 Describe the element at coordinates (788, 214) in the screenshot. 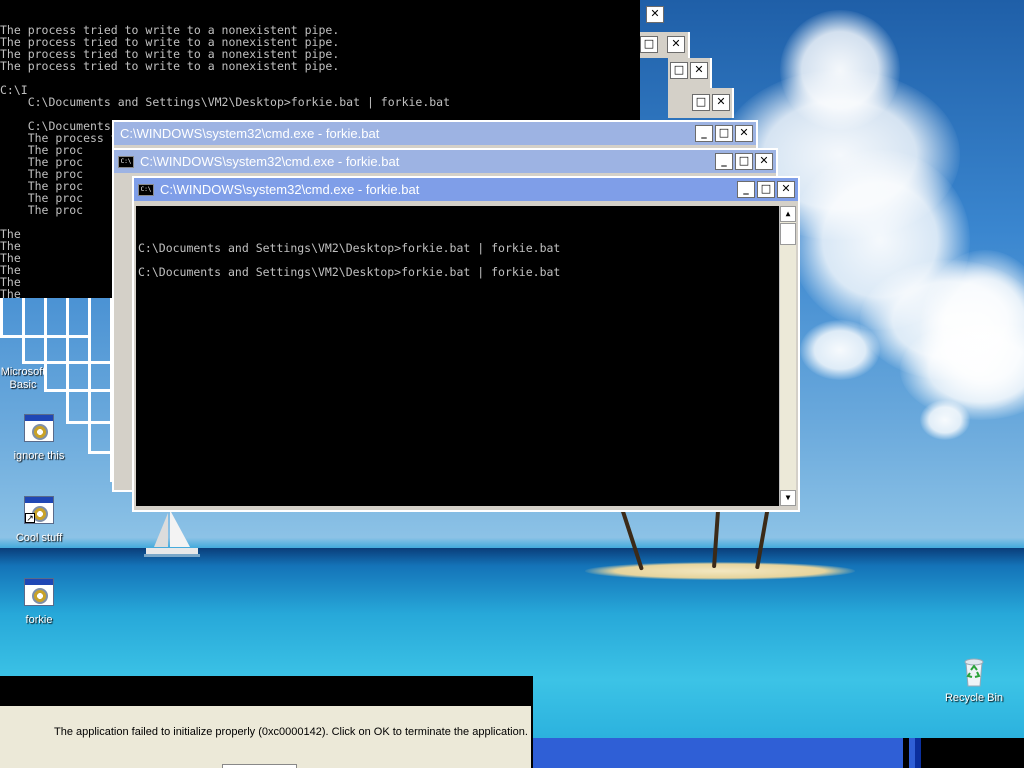

I see `scroll-up-icon: ▲` at that location.